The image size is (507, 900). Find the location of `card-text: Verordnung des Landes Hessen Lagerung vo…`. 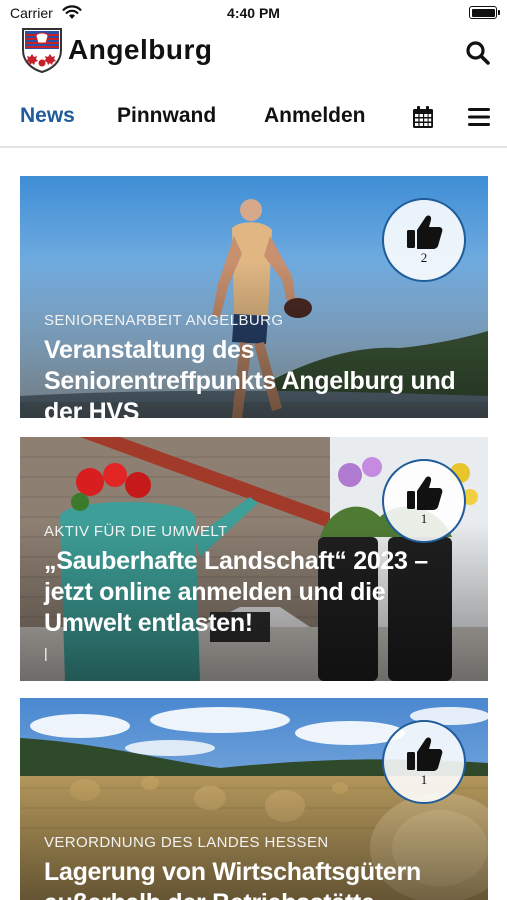

card-text: Verordnung des Landes Hessen Lagerung vo… is located at coordinates (251, 867).